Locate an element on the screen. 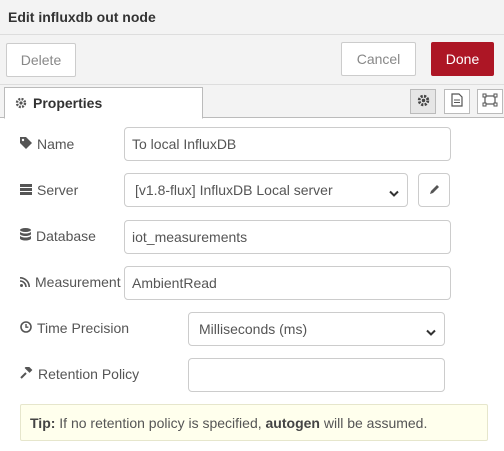 This screenshot has width=504, height=451. measurement-input: AmbientRead is located at coordinates (287, 283).